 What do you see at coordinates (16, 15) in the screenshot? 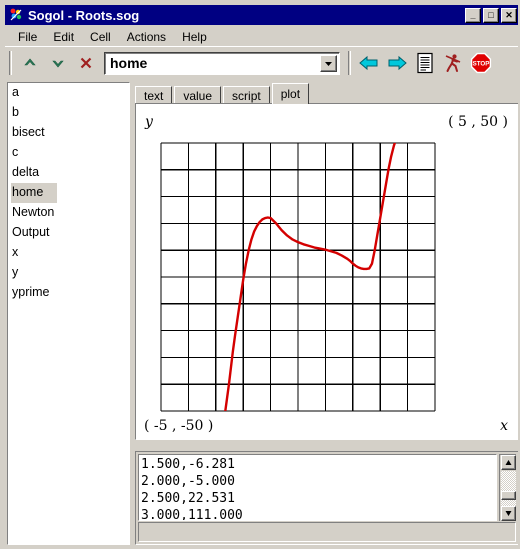
I see `app-icon` at bounding box center [16, 15].